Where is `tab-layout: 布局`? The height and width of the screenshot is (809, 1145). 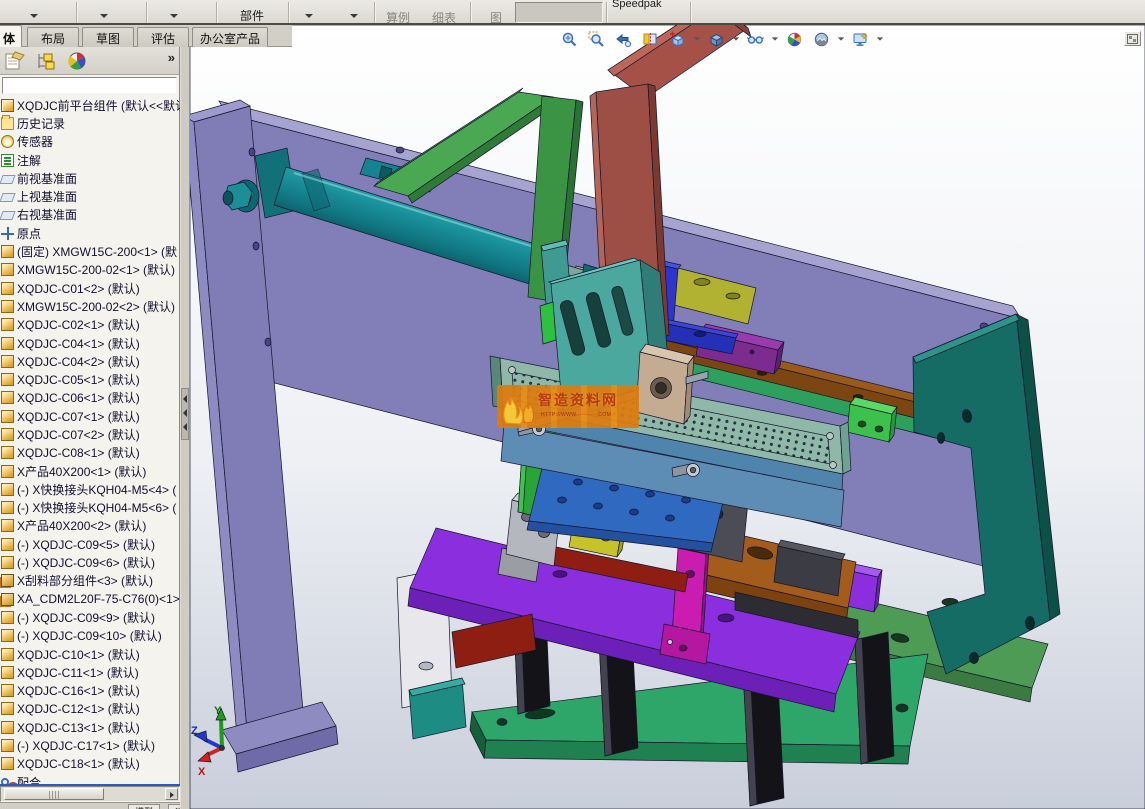 tab-layout: 布局 is located at coordinates (53, 37).